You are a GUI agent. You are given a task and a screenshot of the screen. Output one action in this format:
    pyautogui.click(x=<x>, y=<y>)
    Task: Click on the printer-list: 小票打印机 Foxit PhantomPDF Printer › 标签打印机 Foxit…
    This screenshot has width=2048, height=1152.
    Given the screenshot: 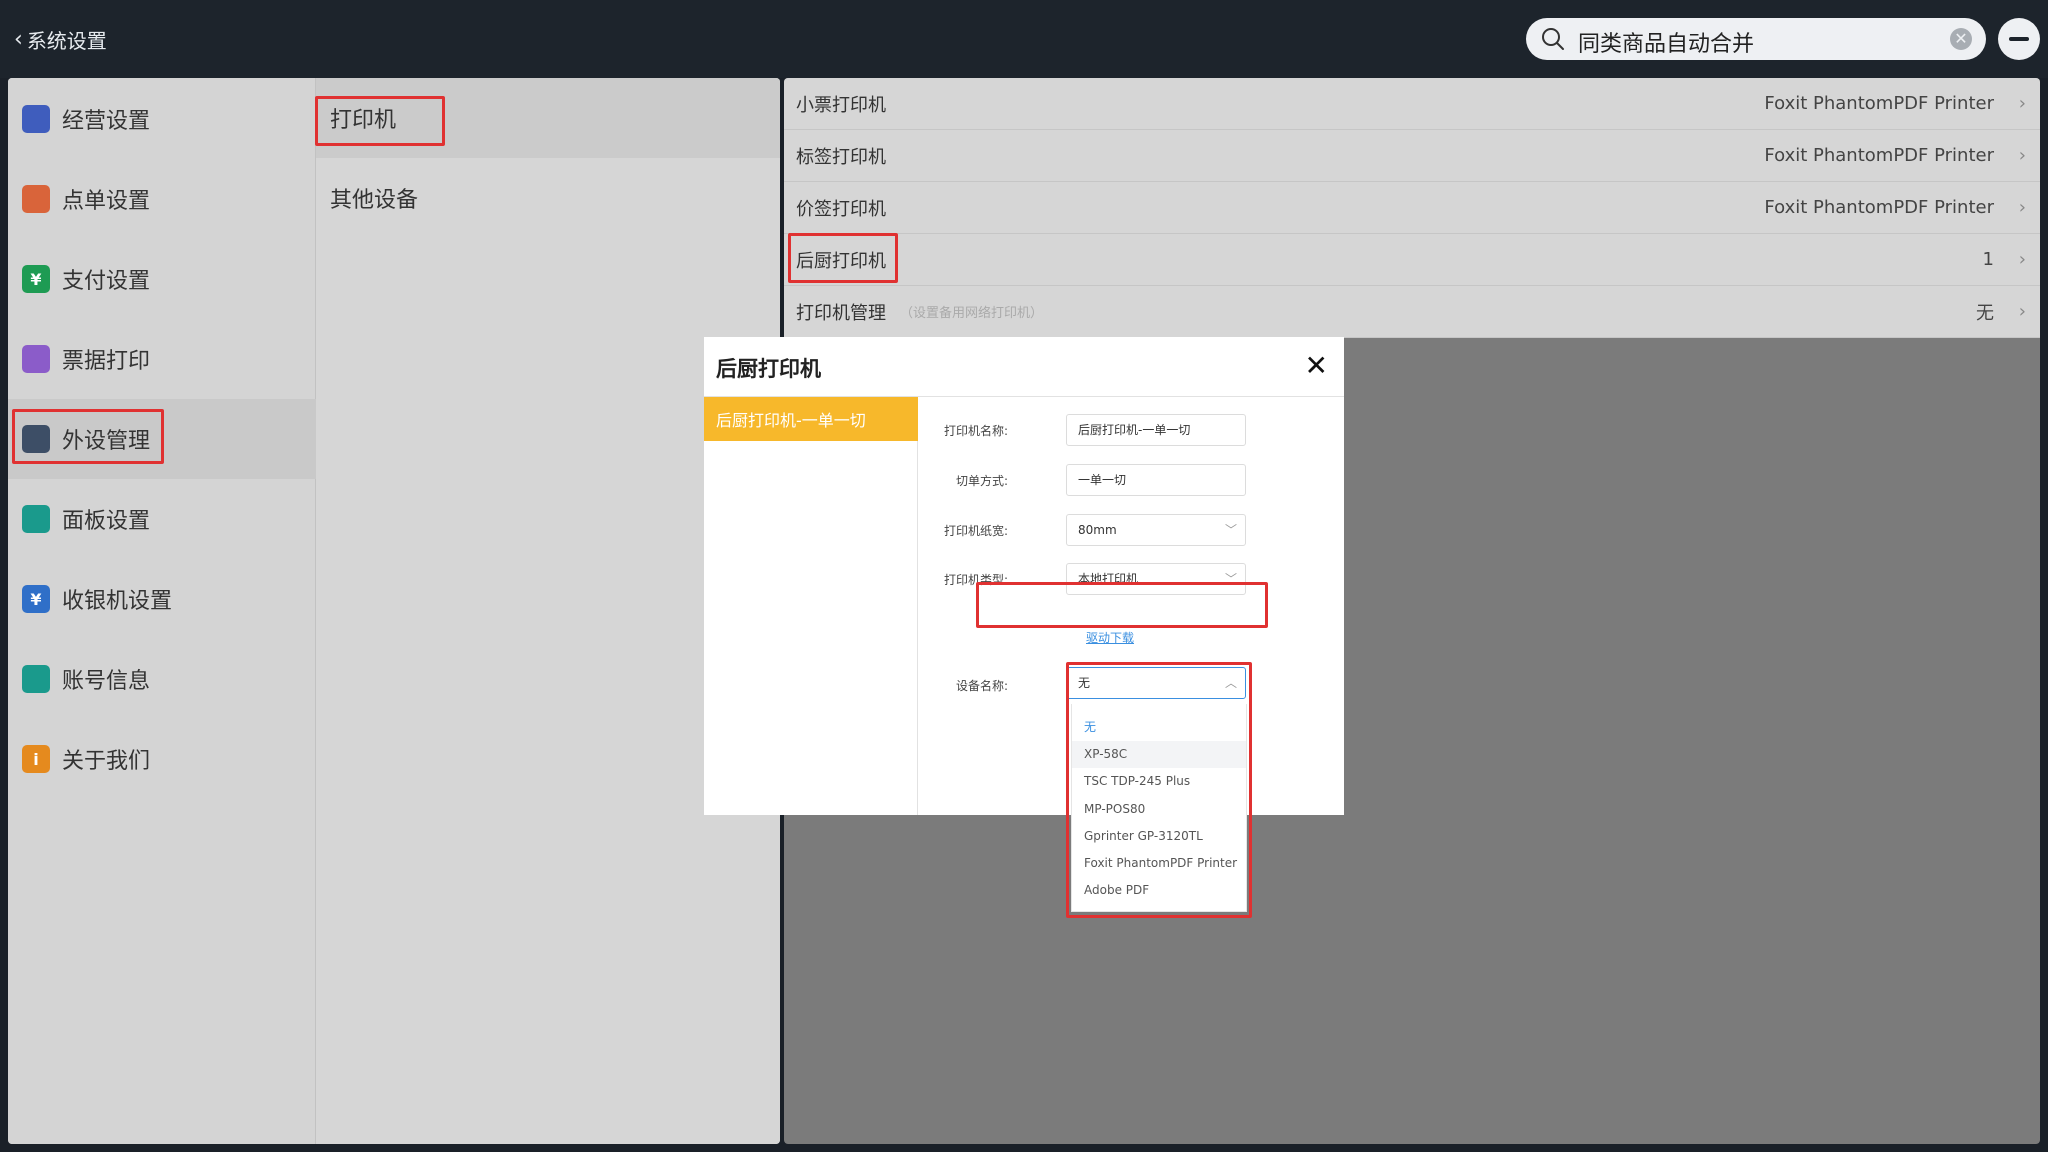 What is the action you would take?
    pyautogui.click(x=1412, y=208)
    